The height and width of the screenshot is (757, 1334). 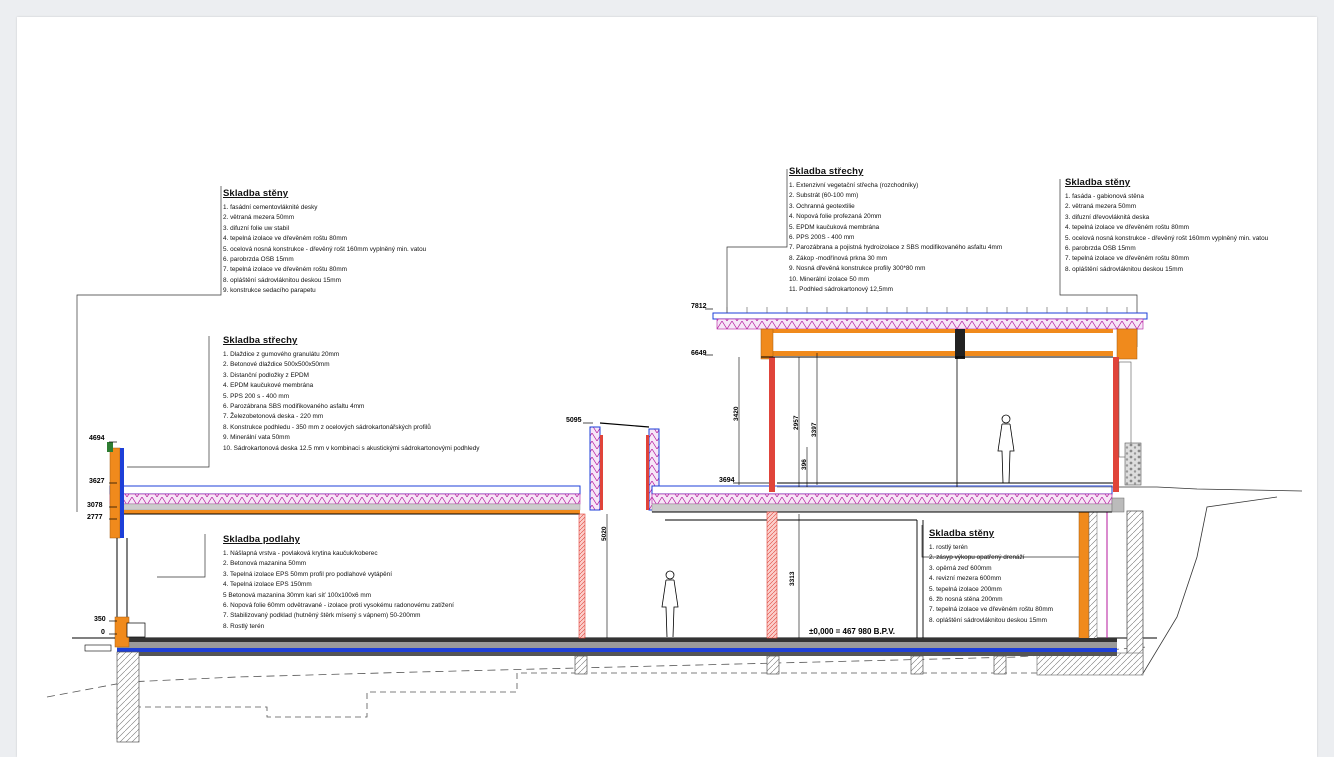 I want to click on datum-label: ±0,000 = 467 980 B.P.V., so click(x=852, y=631).